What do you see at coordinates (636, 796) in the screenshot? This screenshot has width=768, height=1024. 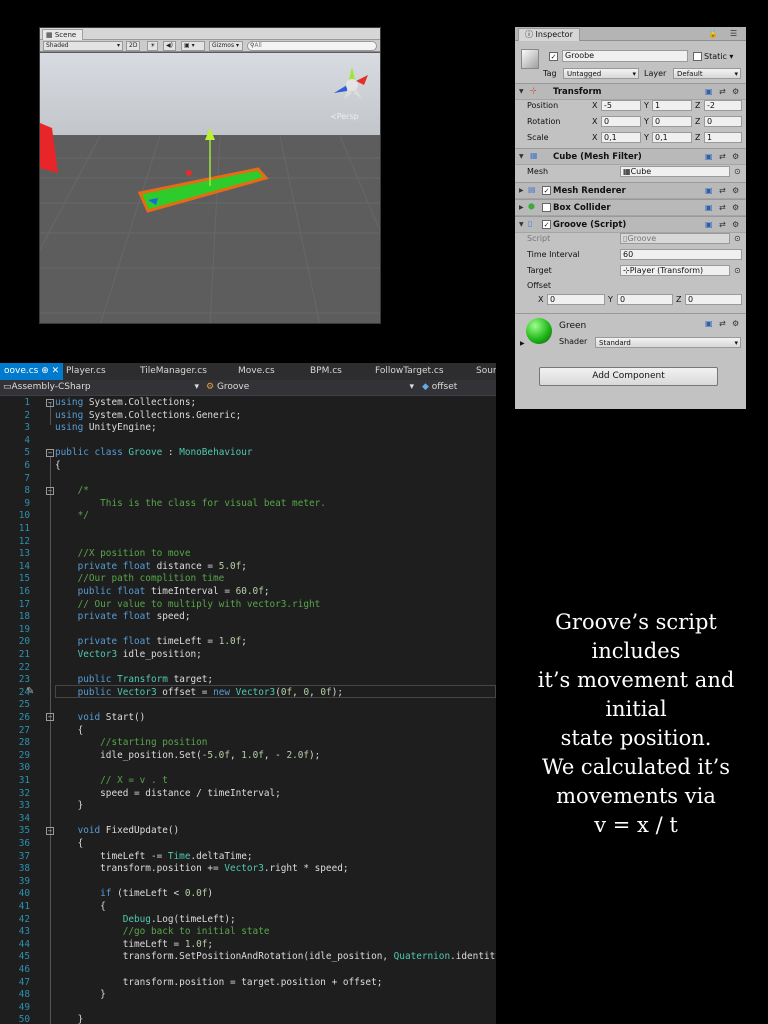 I see `caption-line: movements via` at bounding box center [636, 796].